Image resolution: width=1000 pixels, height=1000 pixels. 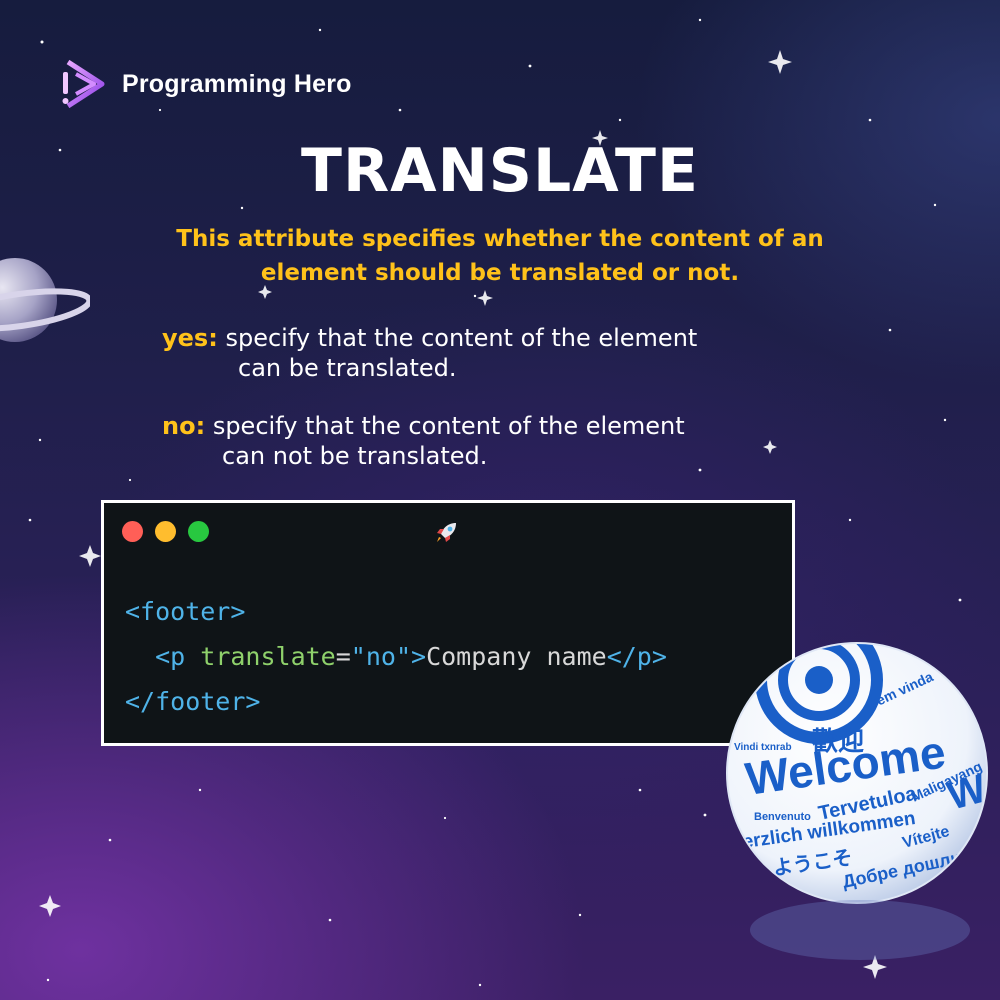 What do you see at coordinates (419, 656) in the screenshot?
I see `code-token-tag: >` at bounding box center [419, 656].